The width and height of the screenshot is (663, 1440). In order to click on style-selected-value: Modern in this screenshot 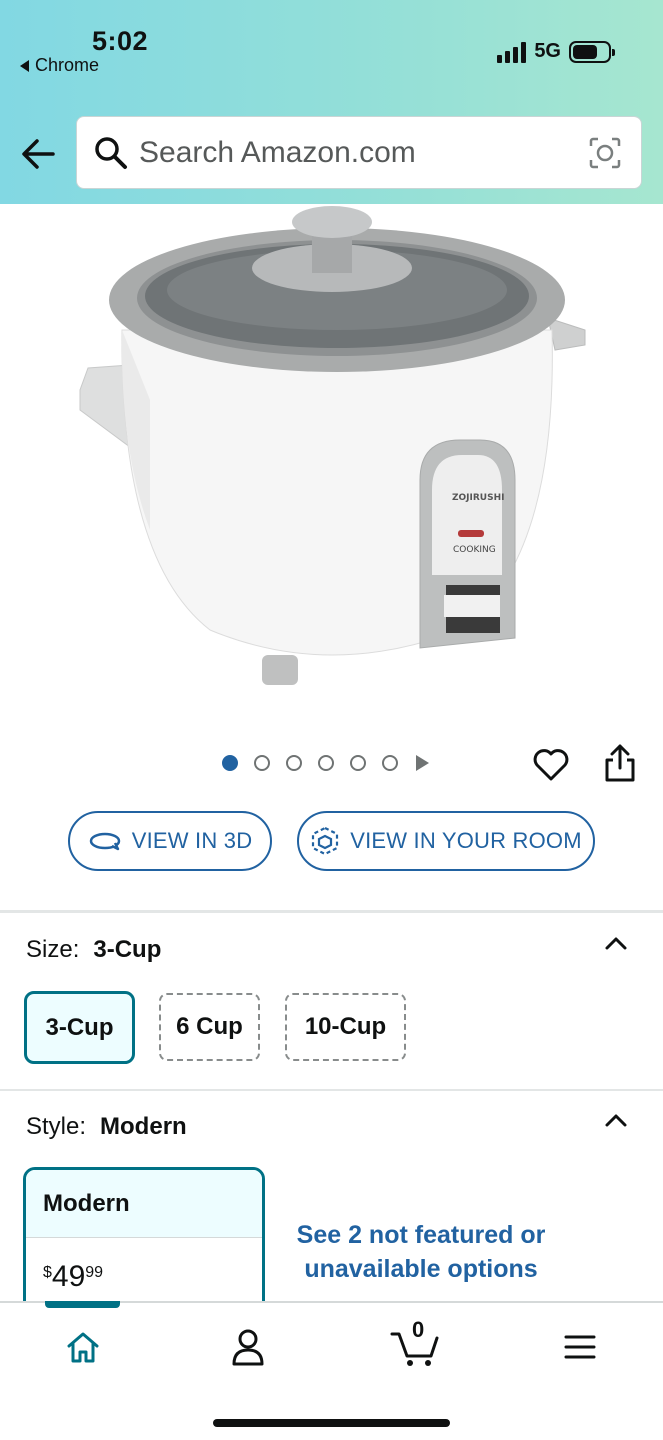, I will do `click(143, 1126)`.